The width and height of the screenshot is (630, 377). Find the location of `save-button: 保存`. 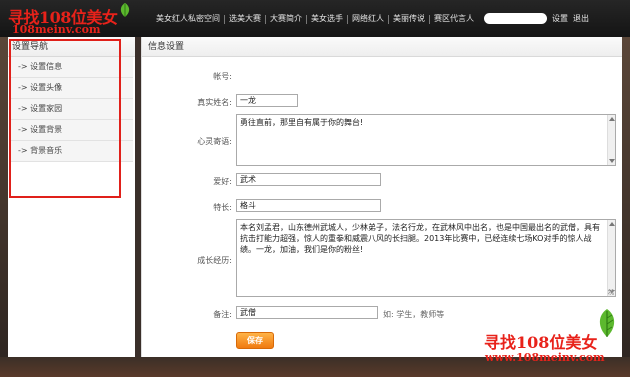

save-button: 保存 is located at coordinates (255, 340).